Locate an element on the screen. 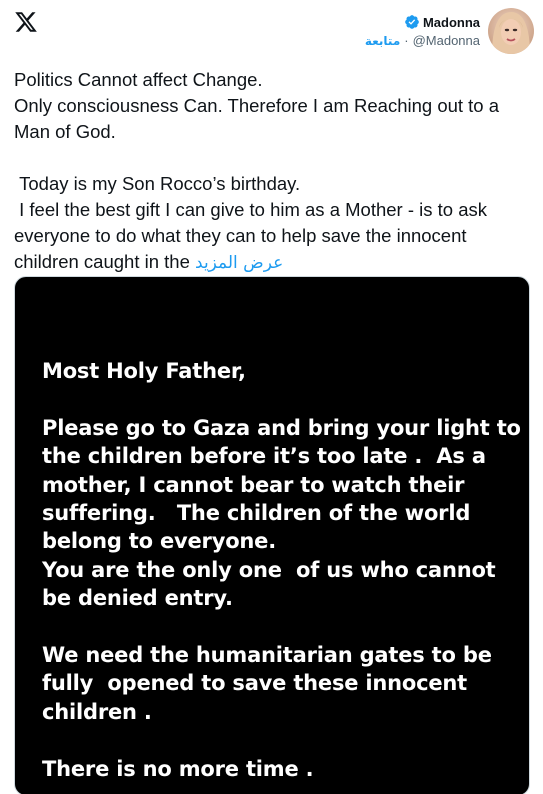  author-meta-row: متابعة · @Madonna is located at coordinates (422, 40).